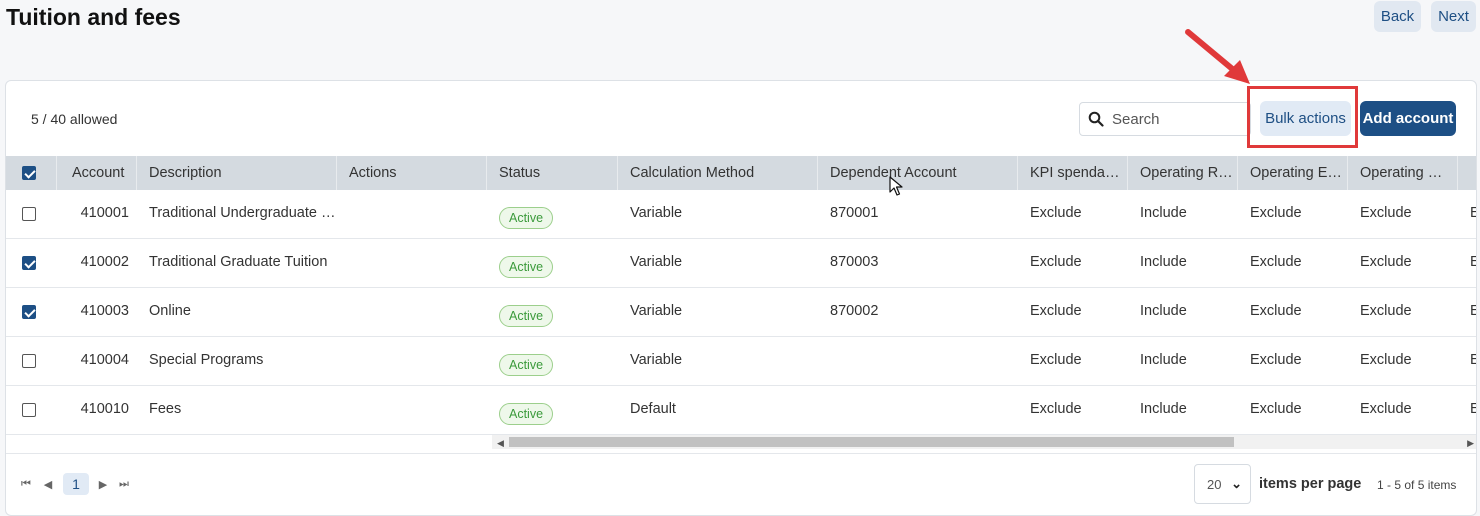 Image resolution: width=1480 pixels, height=516 pixels. What do you see at coordinates (93, 17) in the screenshot?
I see `page-title: Tuition and fees` at bounding box center [93, 17].